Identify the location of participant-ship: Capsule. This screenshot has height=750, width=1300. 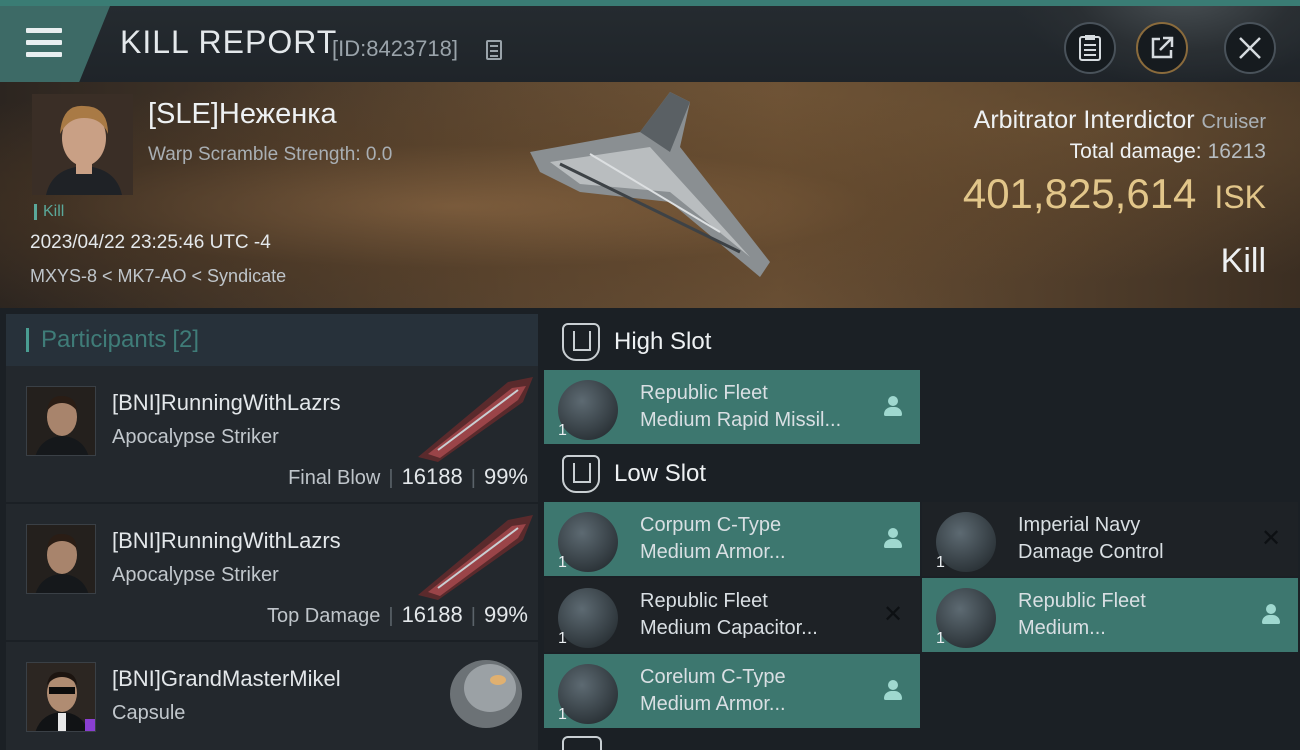
(149, 713).